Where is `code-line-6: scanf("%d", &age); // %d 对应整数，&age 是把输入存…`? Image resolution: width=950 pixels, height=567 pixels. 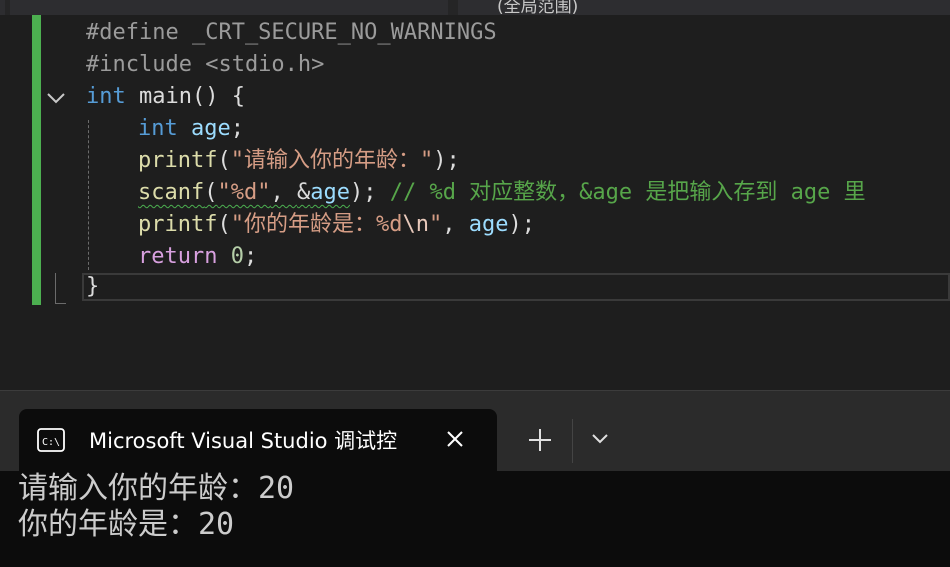 code-line-6: scanf("%d", &age); // %d 对应整数，&age 是把输入存… is located at coordinates (502, 193).